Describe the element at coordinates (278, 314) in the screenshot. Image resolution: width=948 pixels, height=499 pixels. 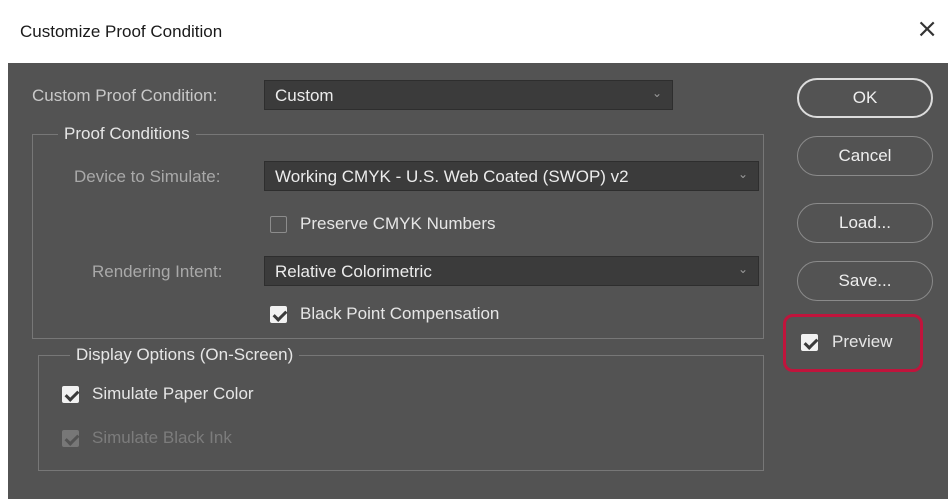
I see `black-point-compensation-checkbox` at that location.